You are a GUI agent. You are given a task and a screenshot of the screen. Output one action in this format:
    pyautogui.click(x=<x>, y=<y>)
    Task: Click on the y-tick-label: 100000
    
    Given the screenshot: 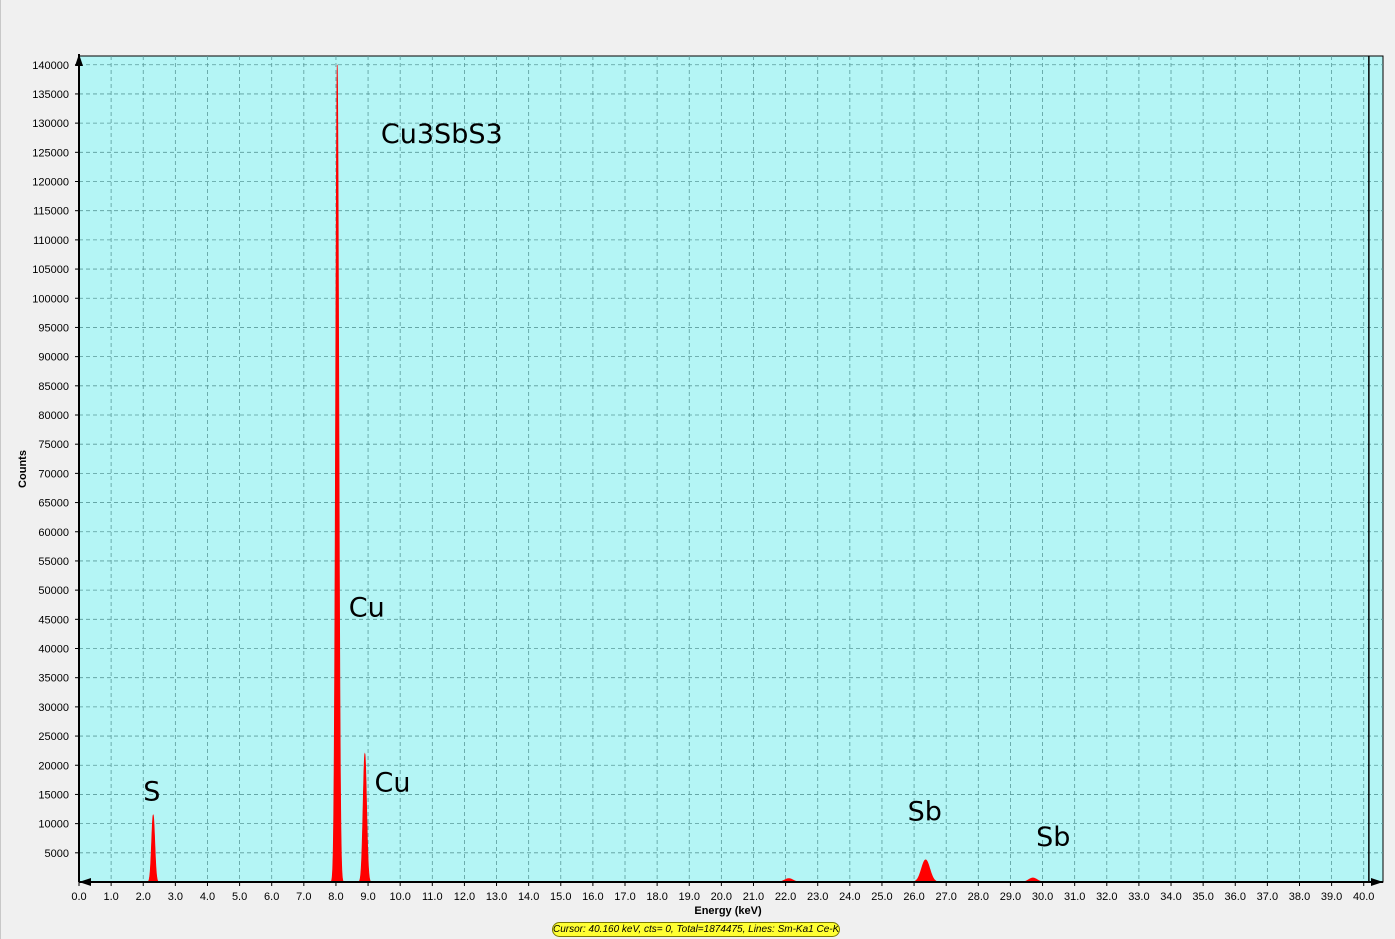 What is the action you would take?
    pyautogui.click(x=50, y=299)
    